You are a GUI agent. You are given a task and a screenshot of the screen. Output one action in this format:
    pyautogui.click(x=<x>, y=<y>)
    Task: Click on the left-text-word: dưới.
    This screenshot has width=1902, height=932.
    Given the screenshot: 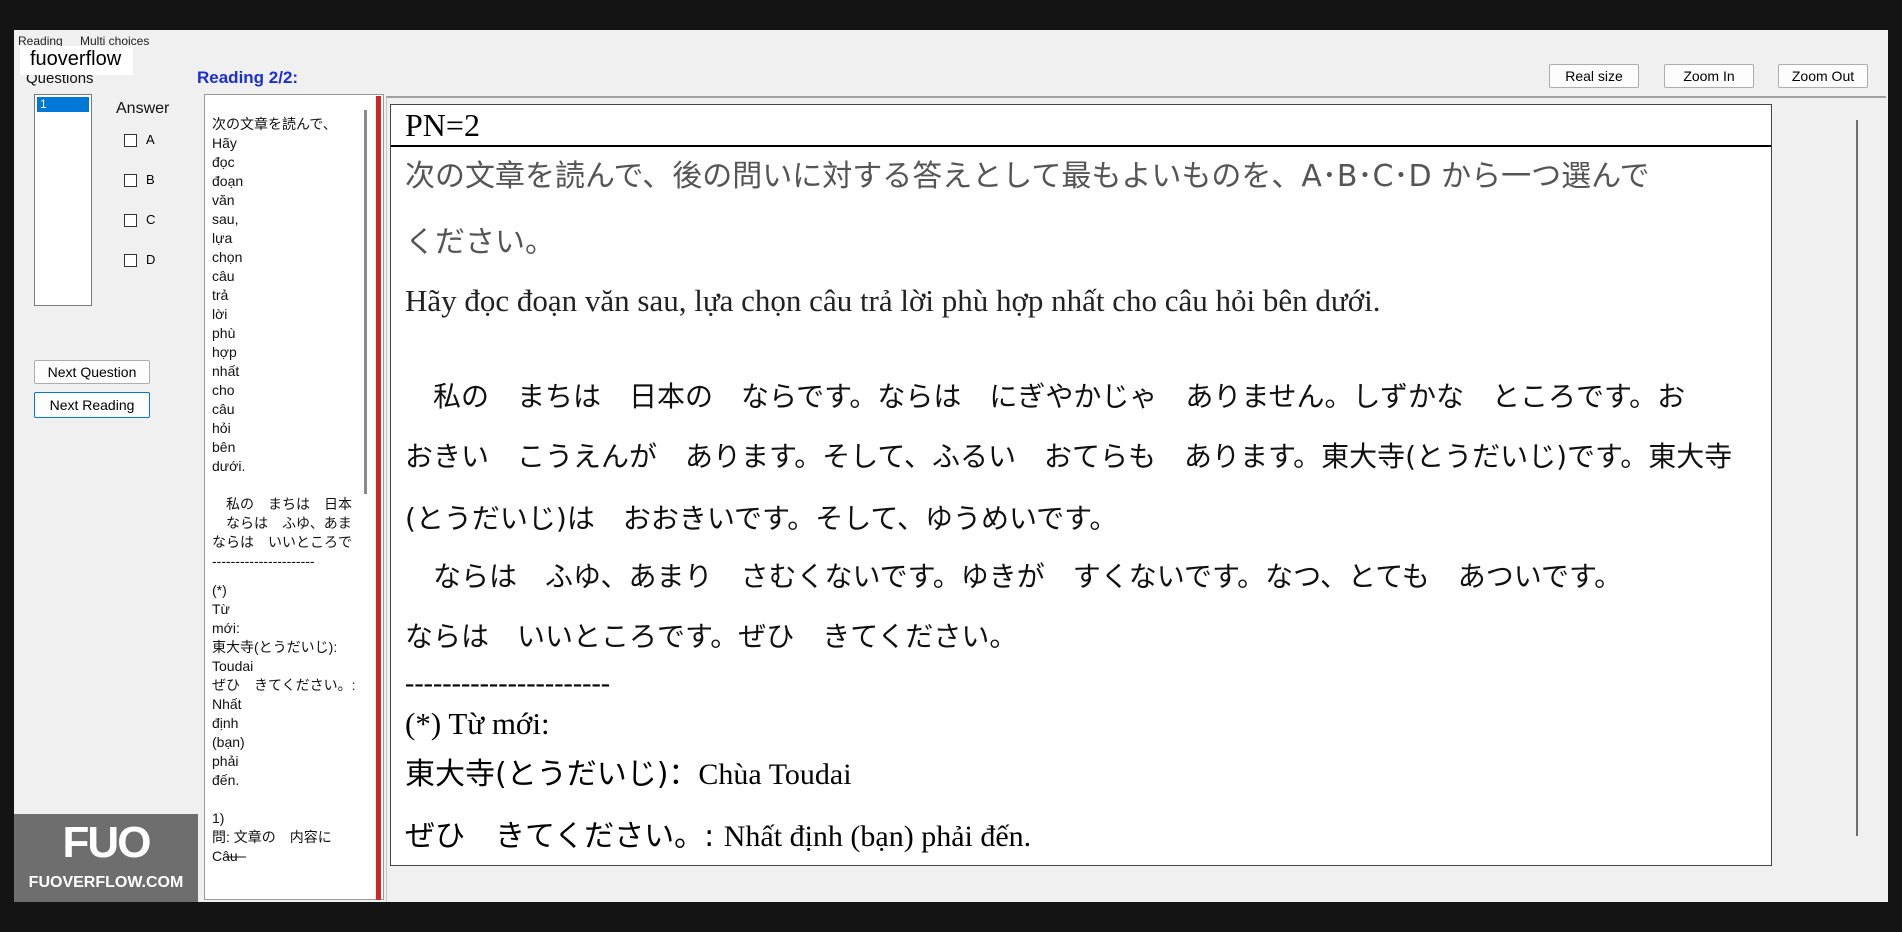 What is the action you would take?
    pyautogui.click(x=229, y=466)
    